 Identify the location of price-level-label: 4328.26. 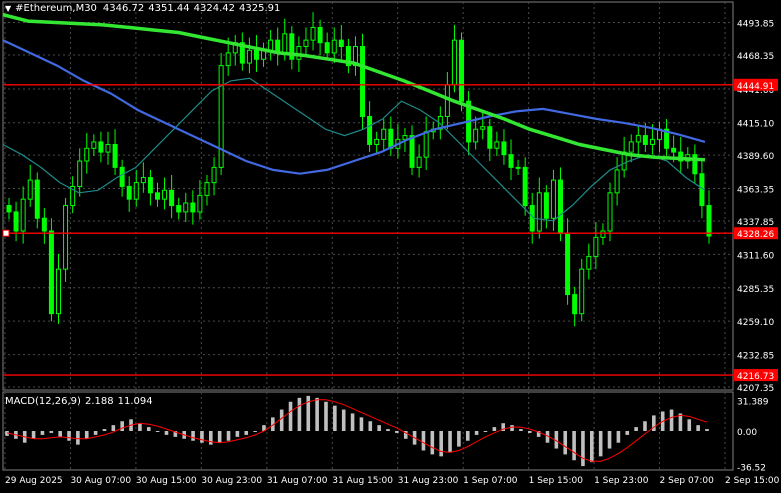
(755, 235).